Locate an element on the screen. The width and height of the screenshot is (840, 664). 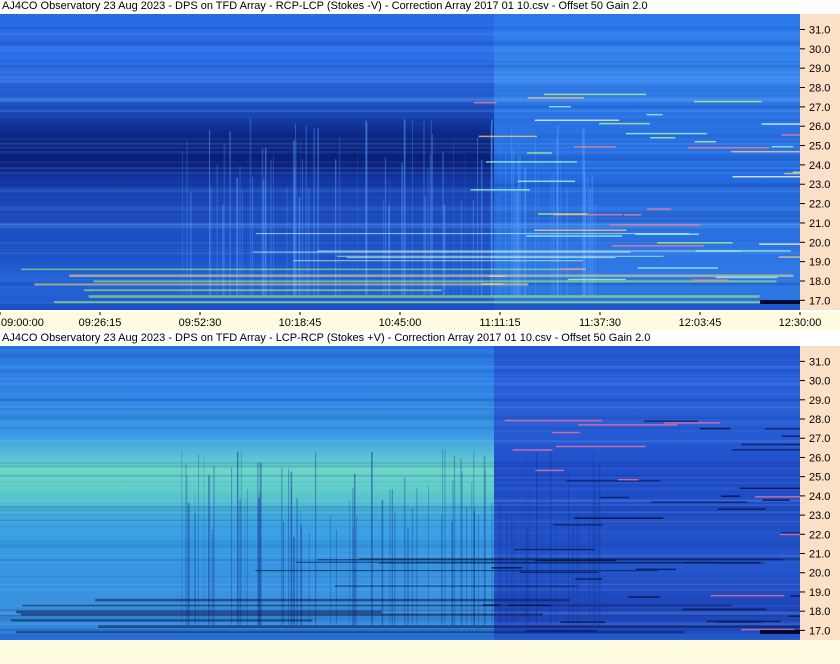
rfi-blob is located at coordinates (780, 302).